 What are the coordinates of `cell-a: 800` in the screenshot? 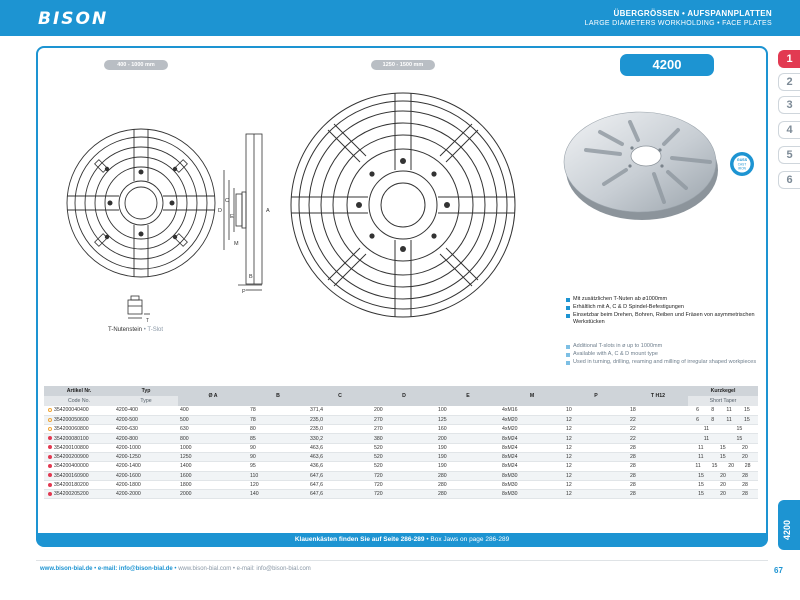 It's located at (213, 438).